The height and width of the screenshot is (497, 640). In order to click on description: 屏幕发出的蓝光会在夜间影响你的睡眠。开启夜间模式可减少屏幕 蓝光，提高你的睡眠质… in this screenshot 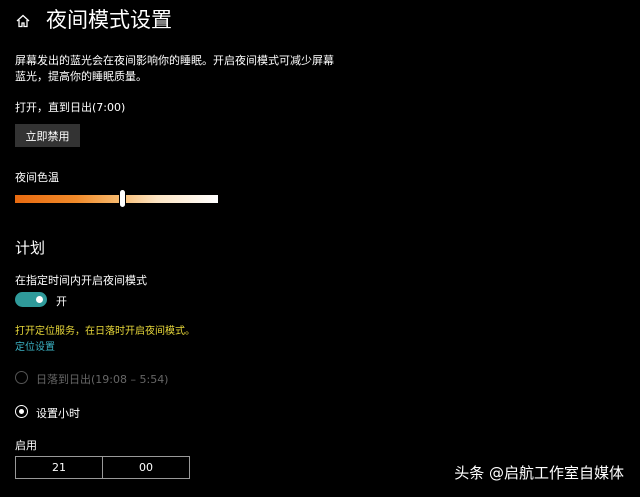, I will do `click(180, 69)`.